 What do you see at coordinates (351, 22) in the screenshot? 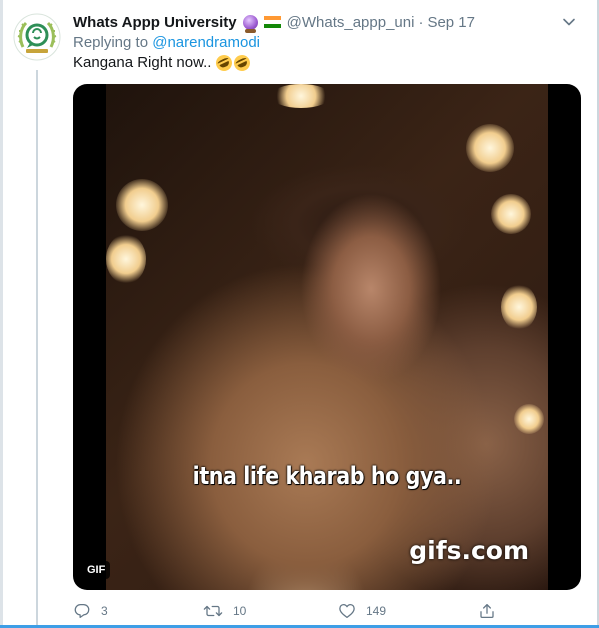
I see `author-handle: @Whats_appp_uni` at bounding box center [351, 22].